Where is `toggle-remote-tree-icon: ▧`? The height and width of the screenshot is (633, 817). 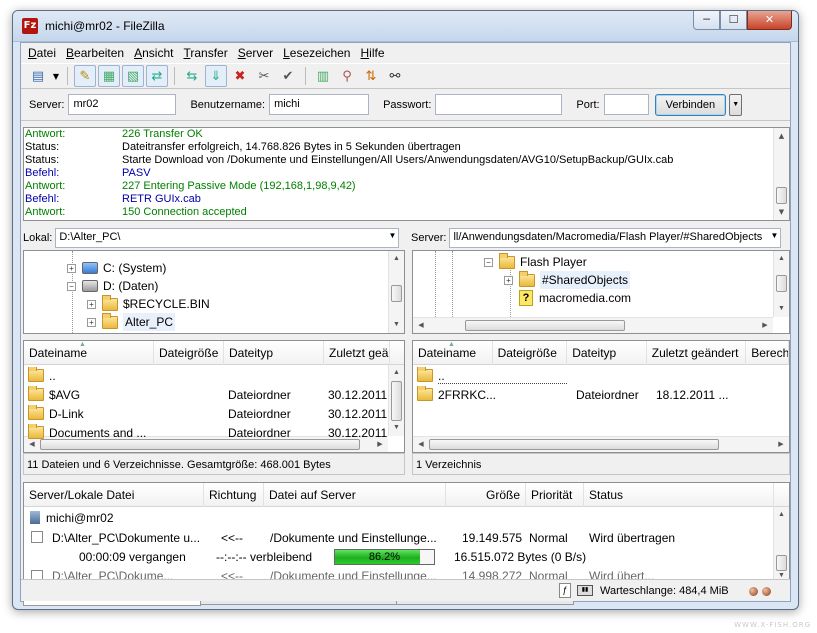 toggle-remote-tree-icon: ▧ is located at coordinates (133, 76).